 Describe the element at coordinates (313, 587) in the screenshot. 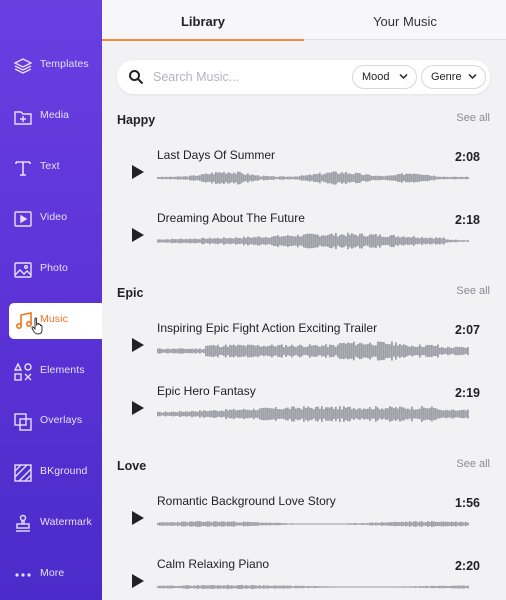

I see `waveform` at that location.